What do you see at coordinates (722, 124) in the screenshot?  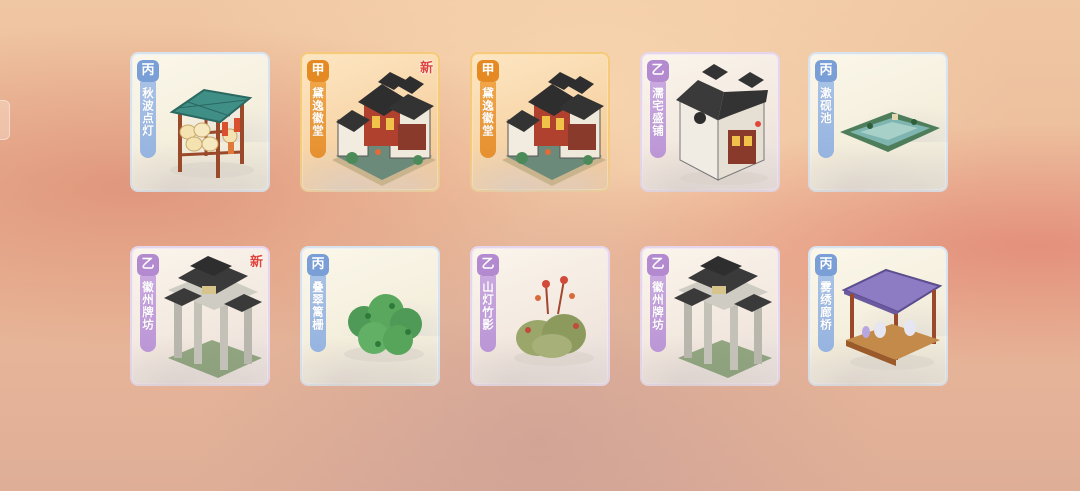 I see `white-wall-shop-icon` at bounding box center [722, 124].